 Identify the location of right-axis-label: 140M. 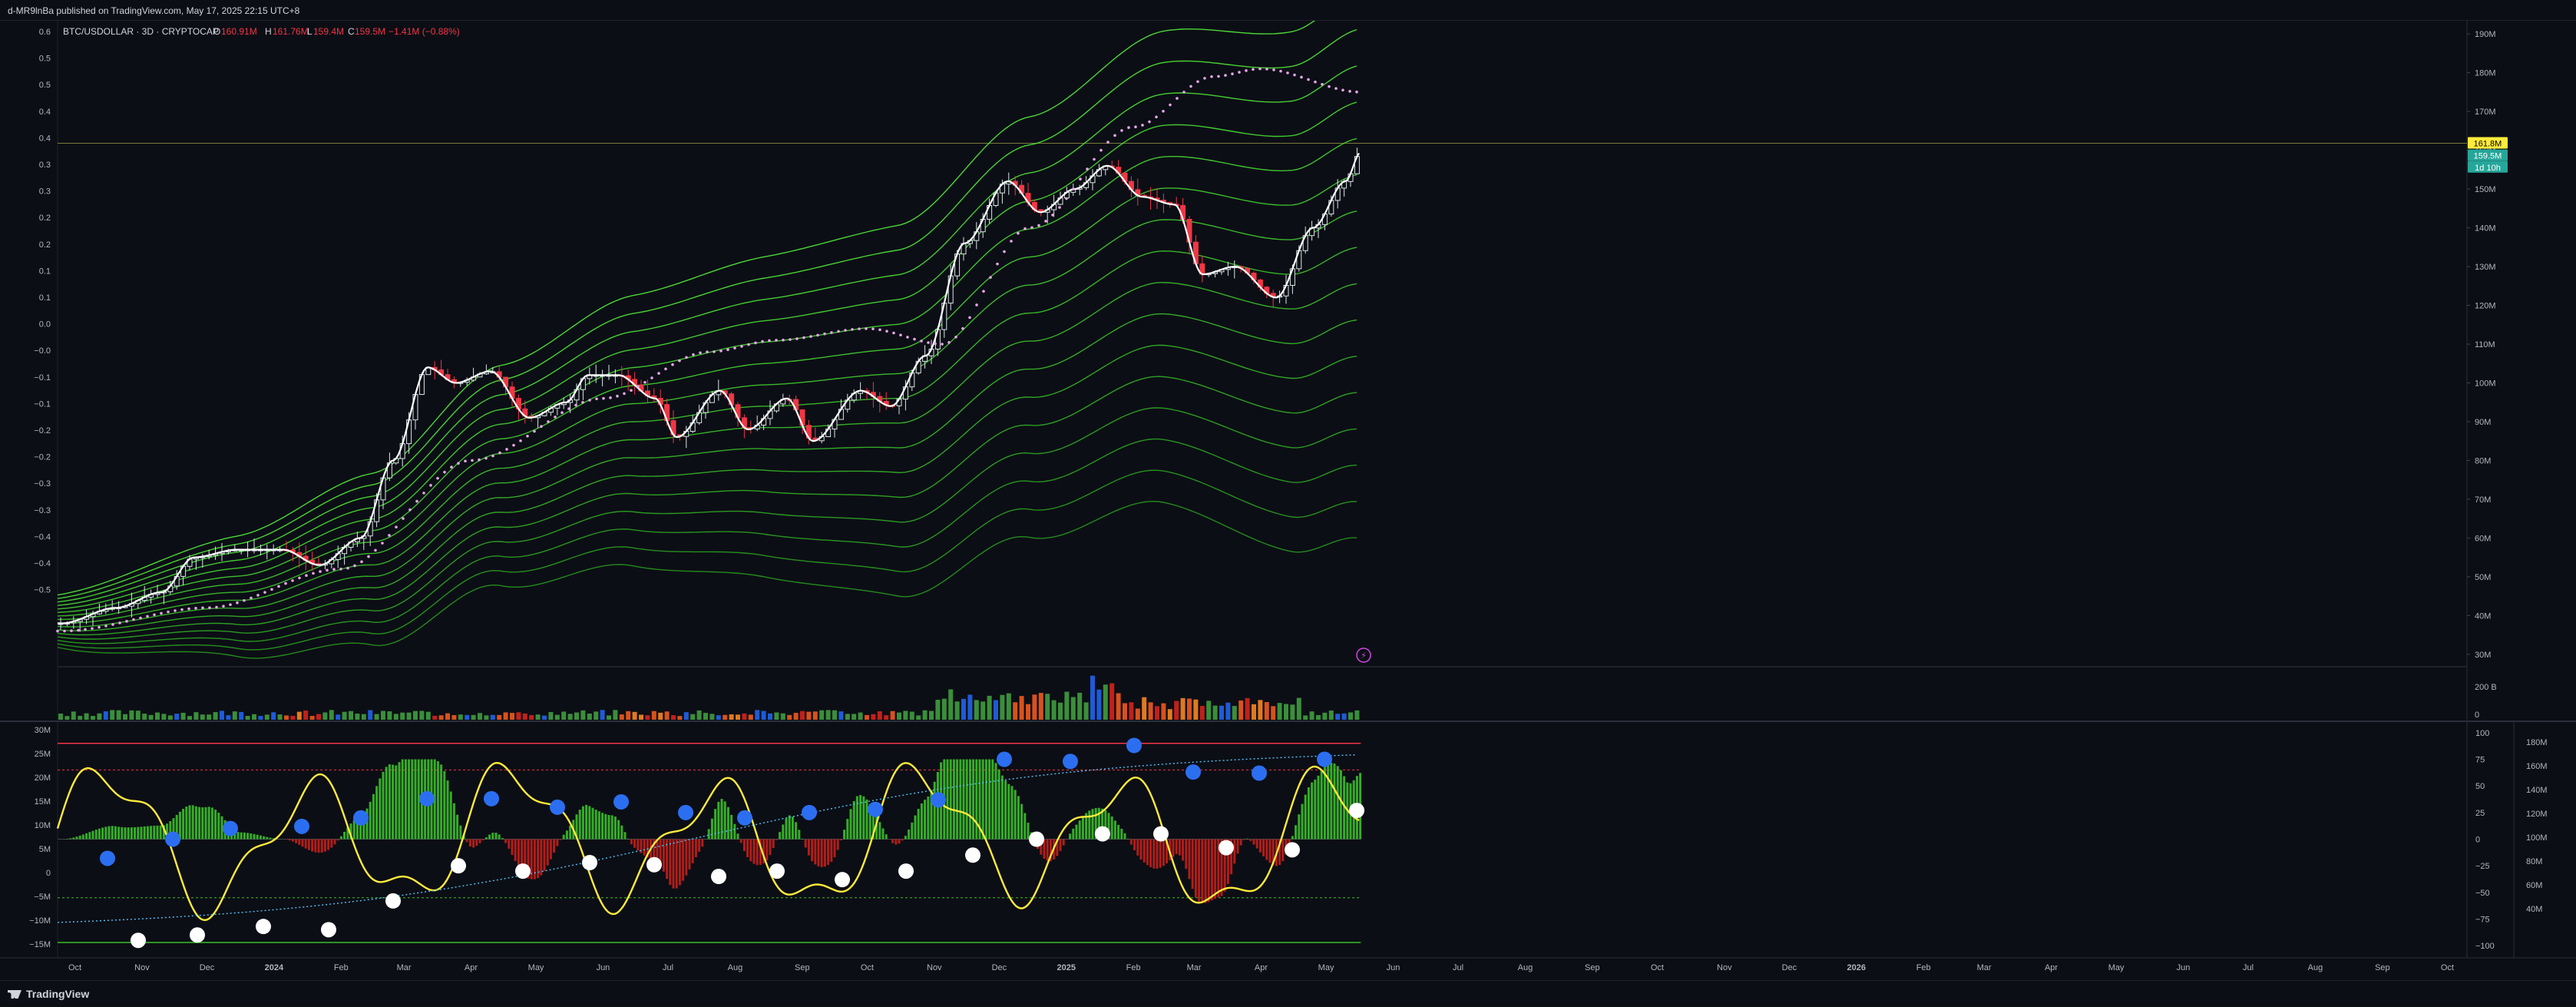
(2485, 229).